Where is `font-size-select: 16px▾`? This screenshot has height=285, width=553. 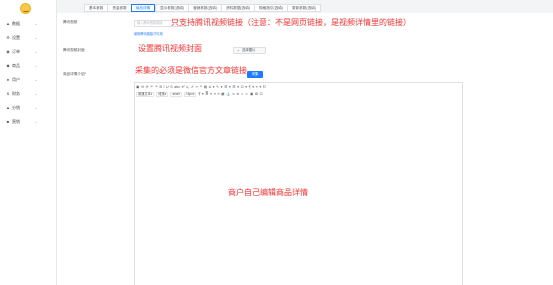
font-size-select: 16px▾ is located at coordinates (190, 94).